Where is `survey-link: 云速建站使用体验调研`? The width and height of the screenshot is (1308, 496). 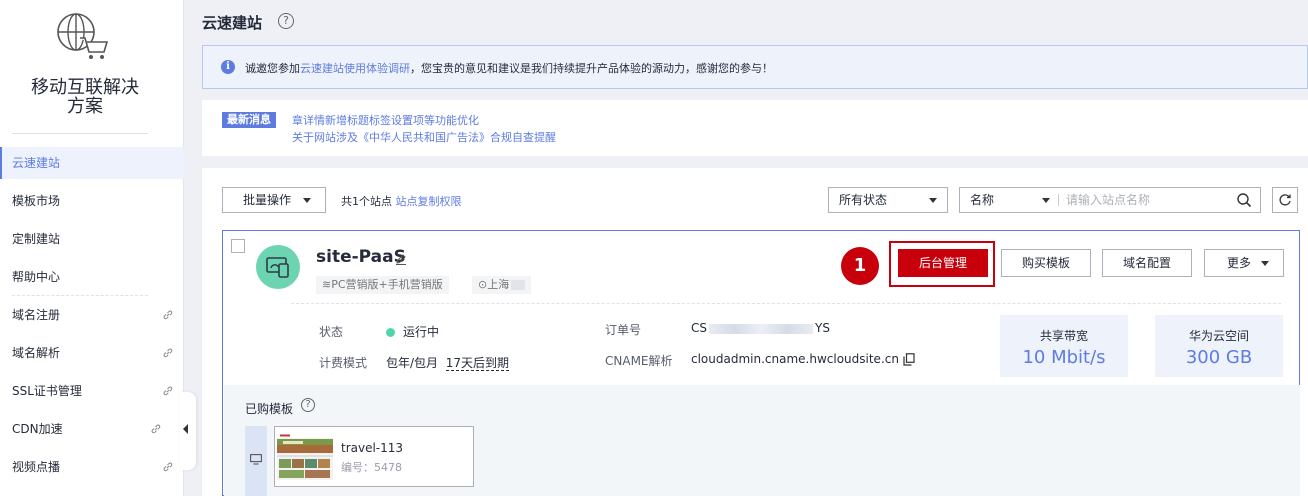
survey-link: 云速建站使用体验调研 is located at coordinates (355, 68).